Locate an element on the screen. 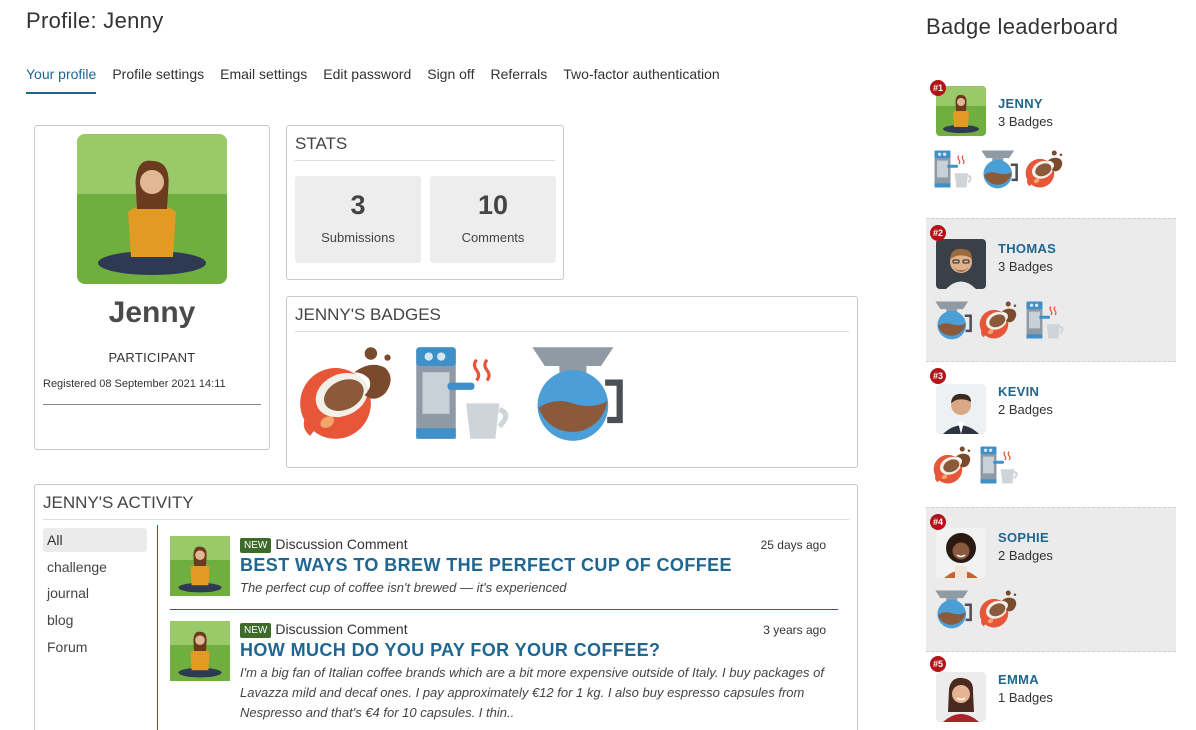 Image resolution: width=1196 pixels, height=730 pixels. filter-challenge: challenge is located at coordinates (95, 567).